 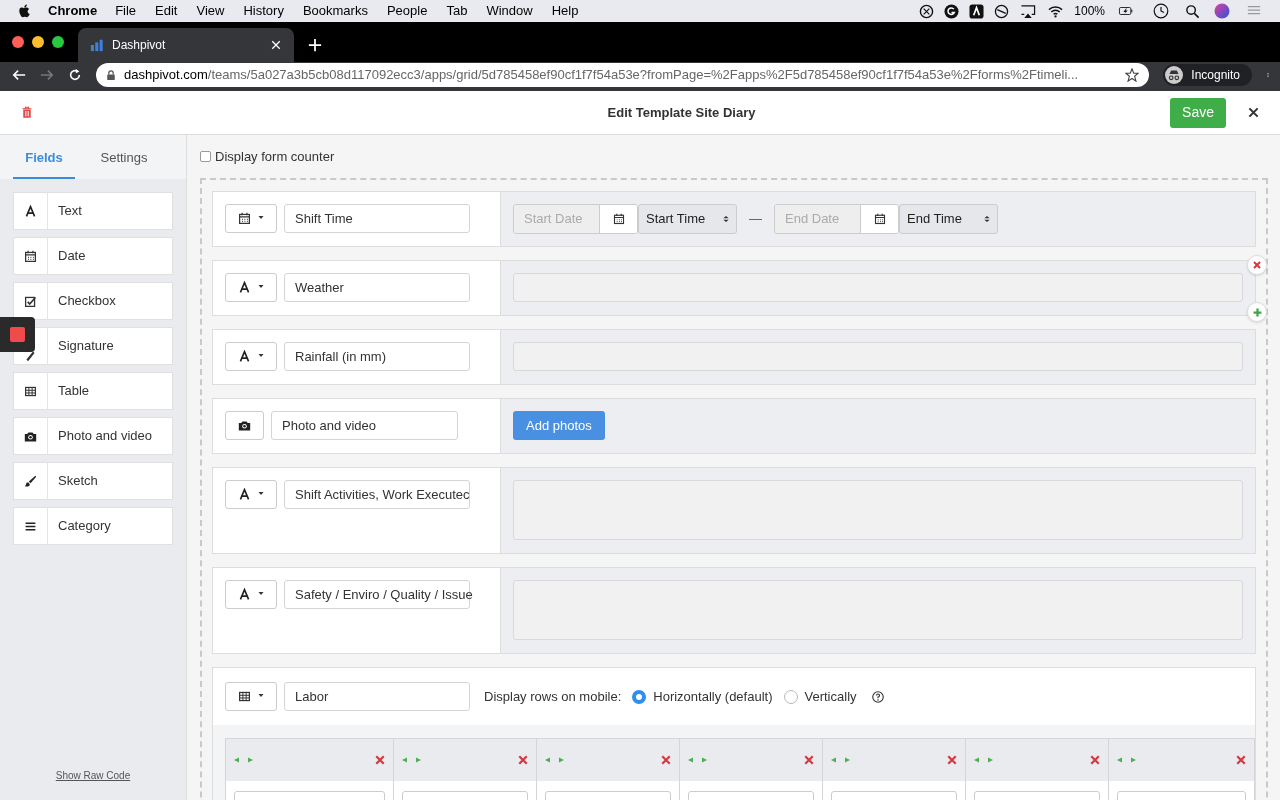 What do you see at coordinates (124, 157) in the screenshot?
I see `sidebar-tab: Settings` at bounding box center [124, 157].